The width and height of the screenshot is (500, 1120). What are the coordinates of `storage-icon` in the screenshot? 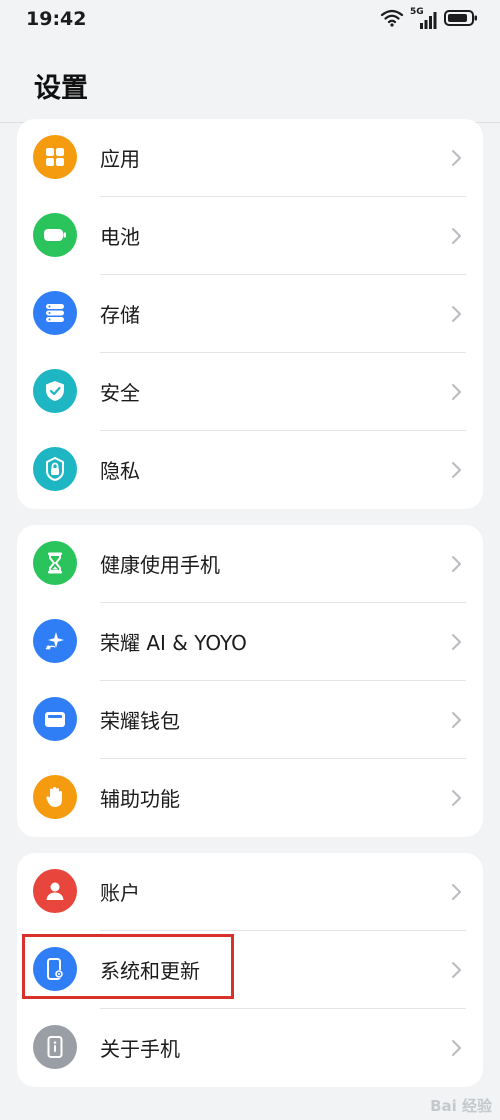 It's located at (55, 313).